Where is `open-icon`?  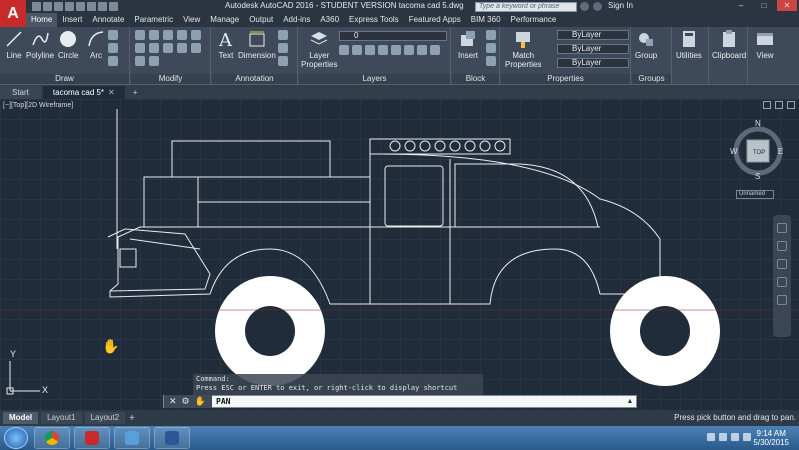
open-icon is located at coordinates (47, 6).